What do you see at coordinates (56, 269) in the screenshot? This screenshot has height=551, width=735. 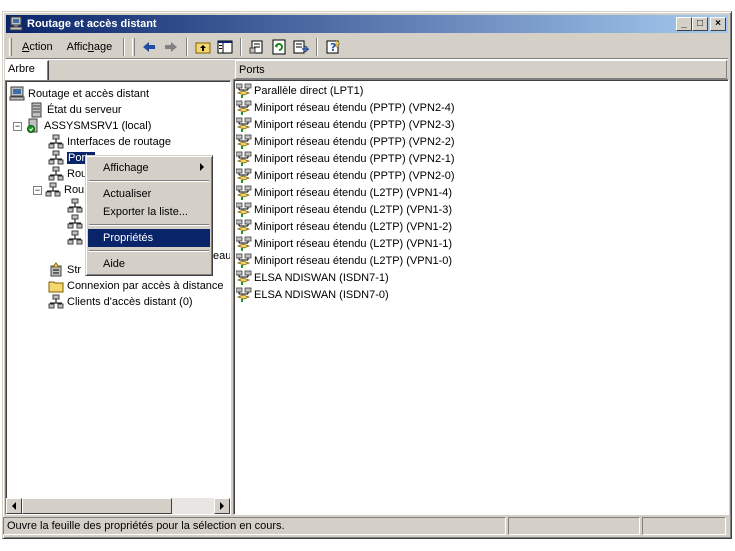 I see `policy-icon` at bounding box center [56, 269].